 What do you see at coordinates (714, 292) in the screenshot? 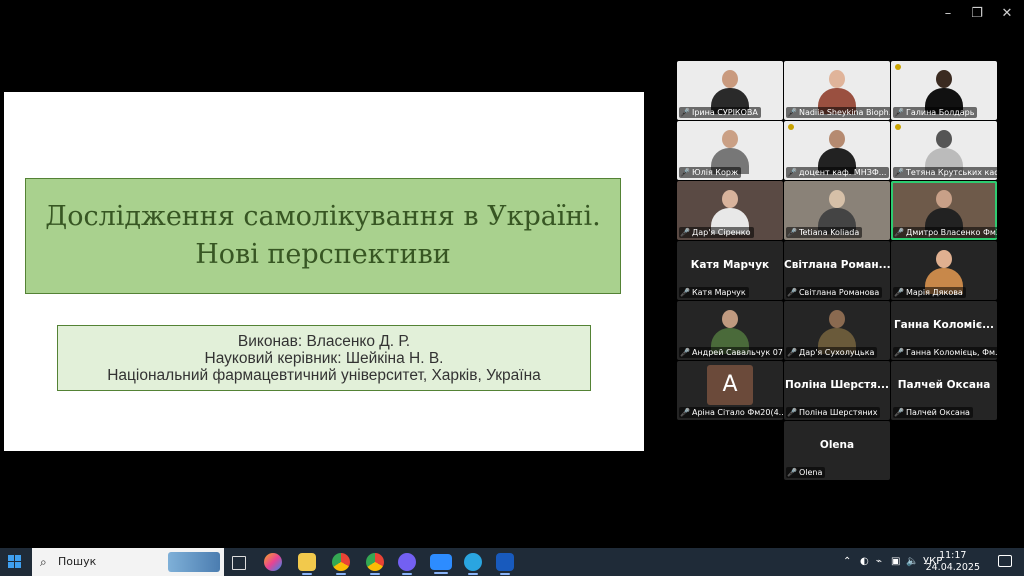
I see `participant-name: 🎤 Катя Марчук` at bounding box center [714, 292].